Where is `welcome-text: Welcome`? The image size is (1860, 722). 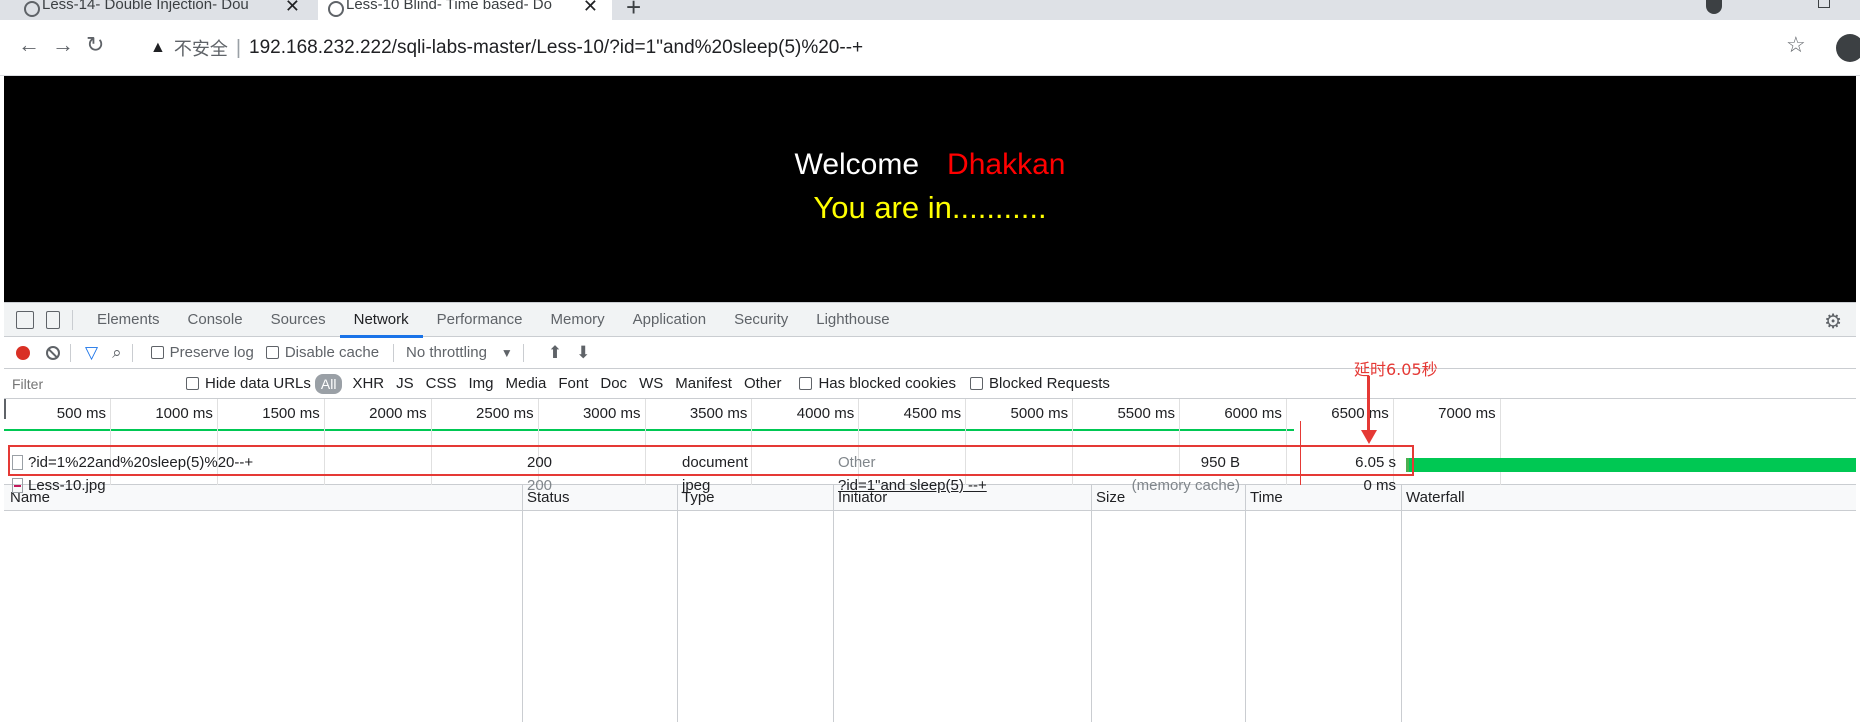 welcome-text: Welcome is located at coordinates (857, 164).